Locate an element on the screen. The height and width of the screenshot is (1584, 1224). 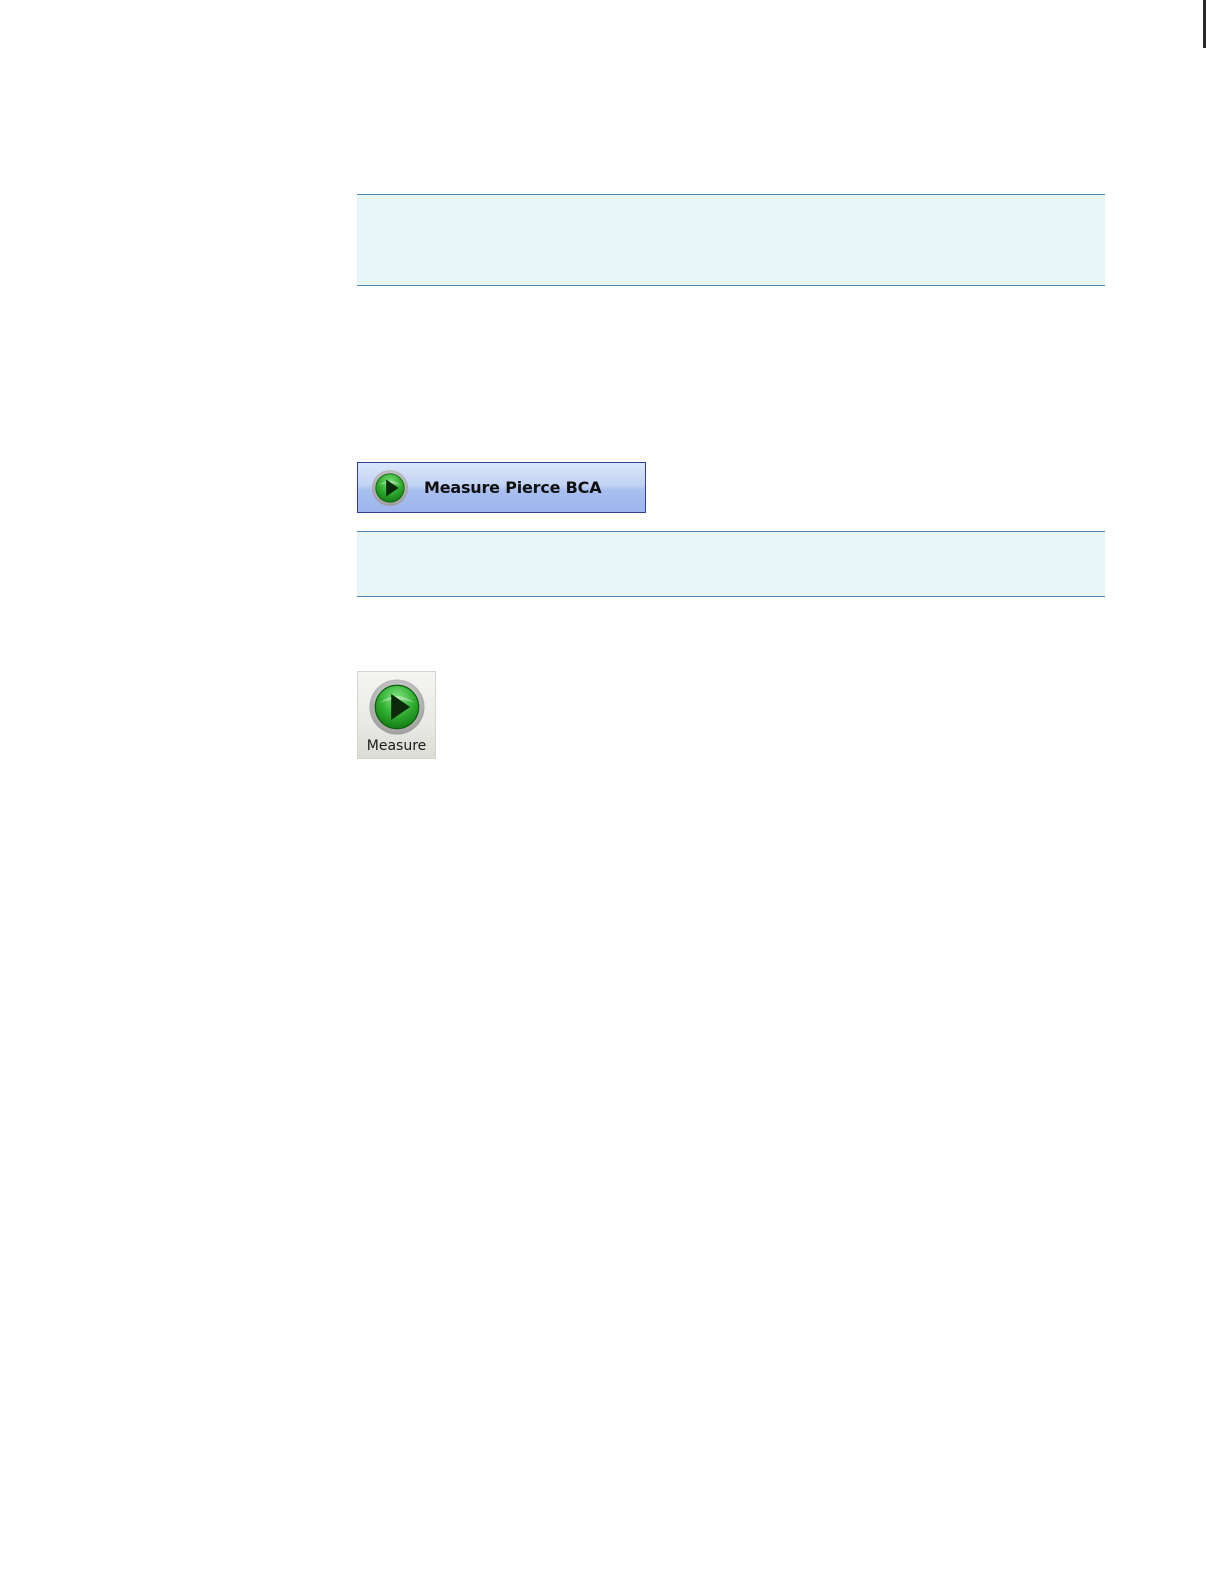
measure-pierce-bca-button: Measure Pierce BCA is located at coordinates (501, 487).